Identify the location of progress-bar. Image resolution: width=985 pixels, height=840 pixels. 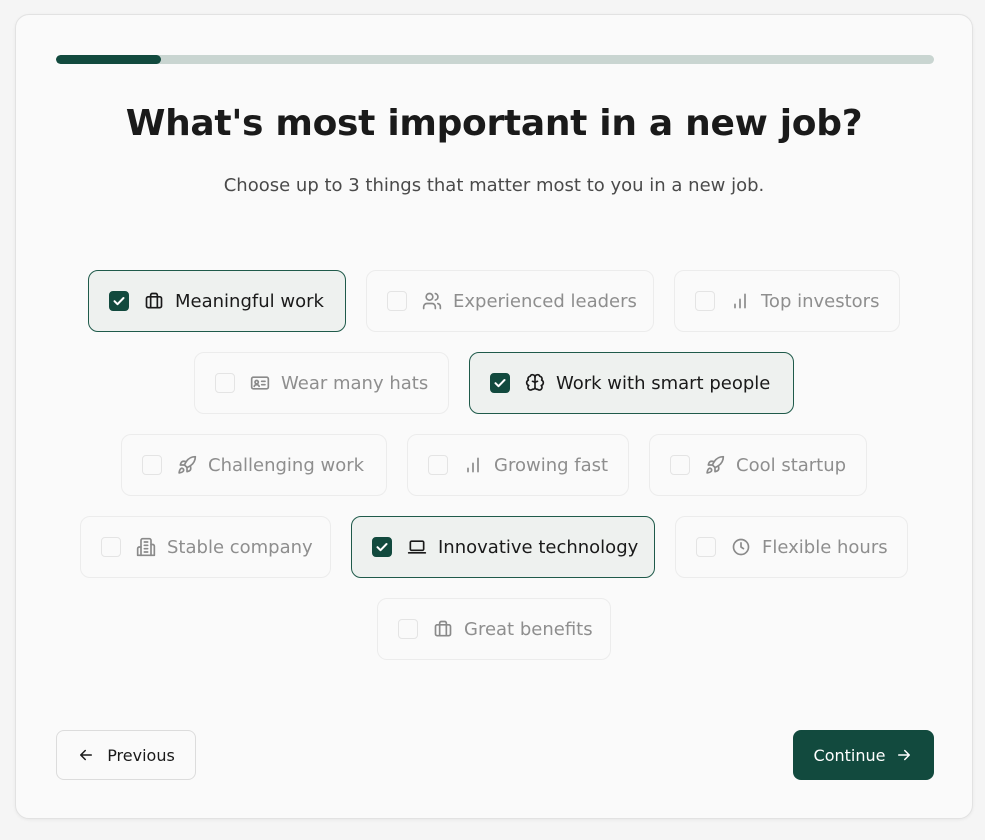
(495, 59).